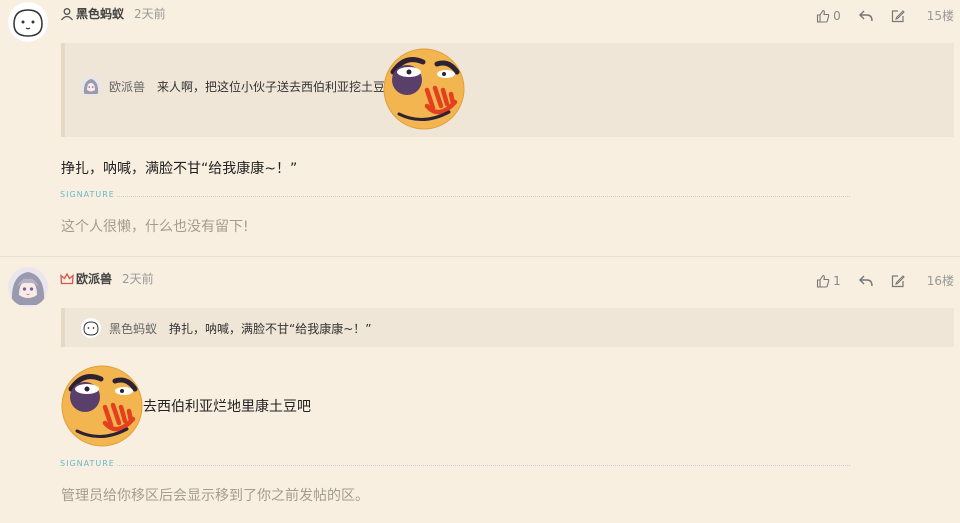  Describe the element at coordinates (215, 496) in the screenshot. I see `signature-text: 管理员给你移区后会显示移到了你之前发帖的区。` at that location.